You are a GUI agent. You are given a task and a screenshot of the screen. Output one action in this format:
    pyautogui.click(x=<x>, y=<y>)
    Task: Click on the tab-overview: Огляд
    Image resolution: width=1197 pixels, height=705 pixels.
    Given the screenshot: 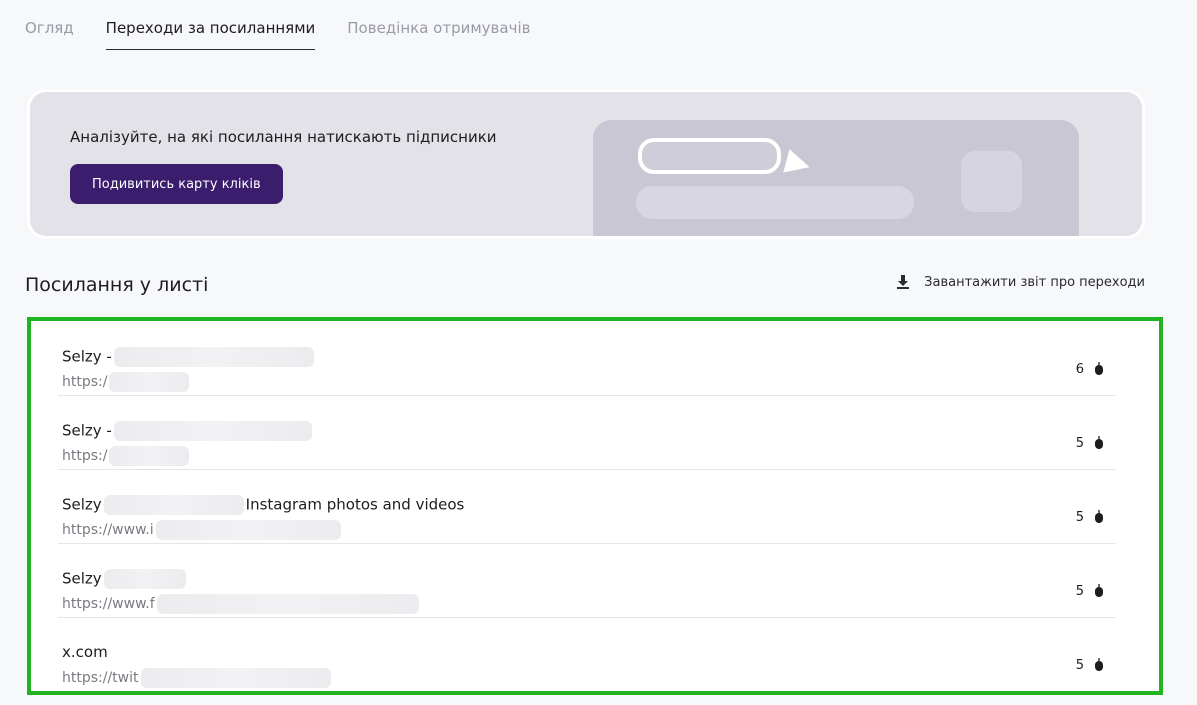 What is the action you would take?
    pyautogui.click(x=49, y=30)
    